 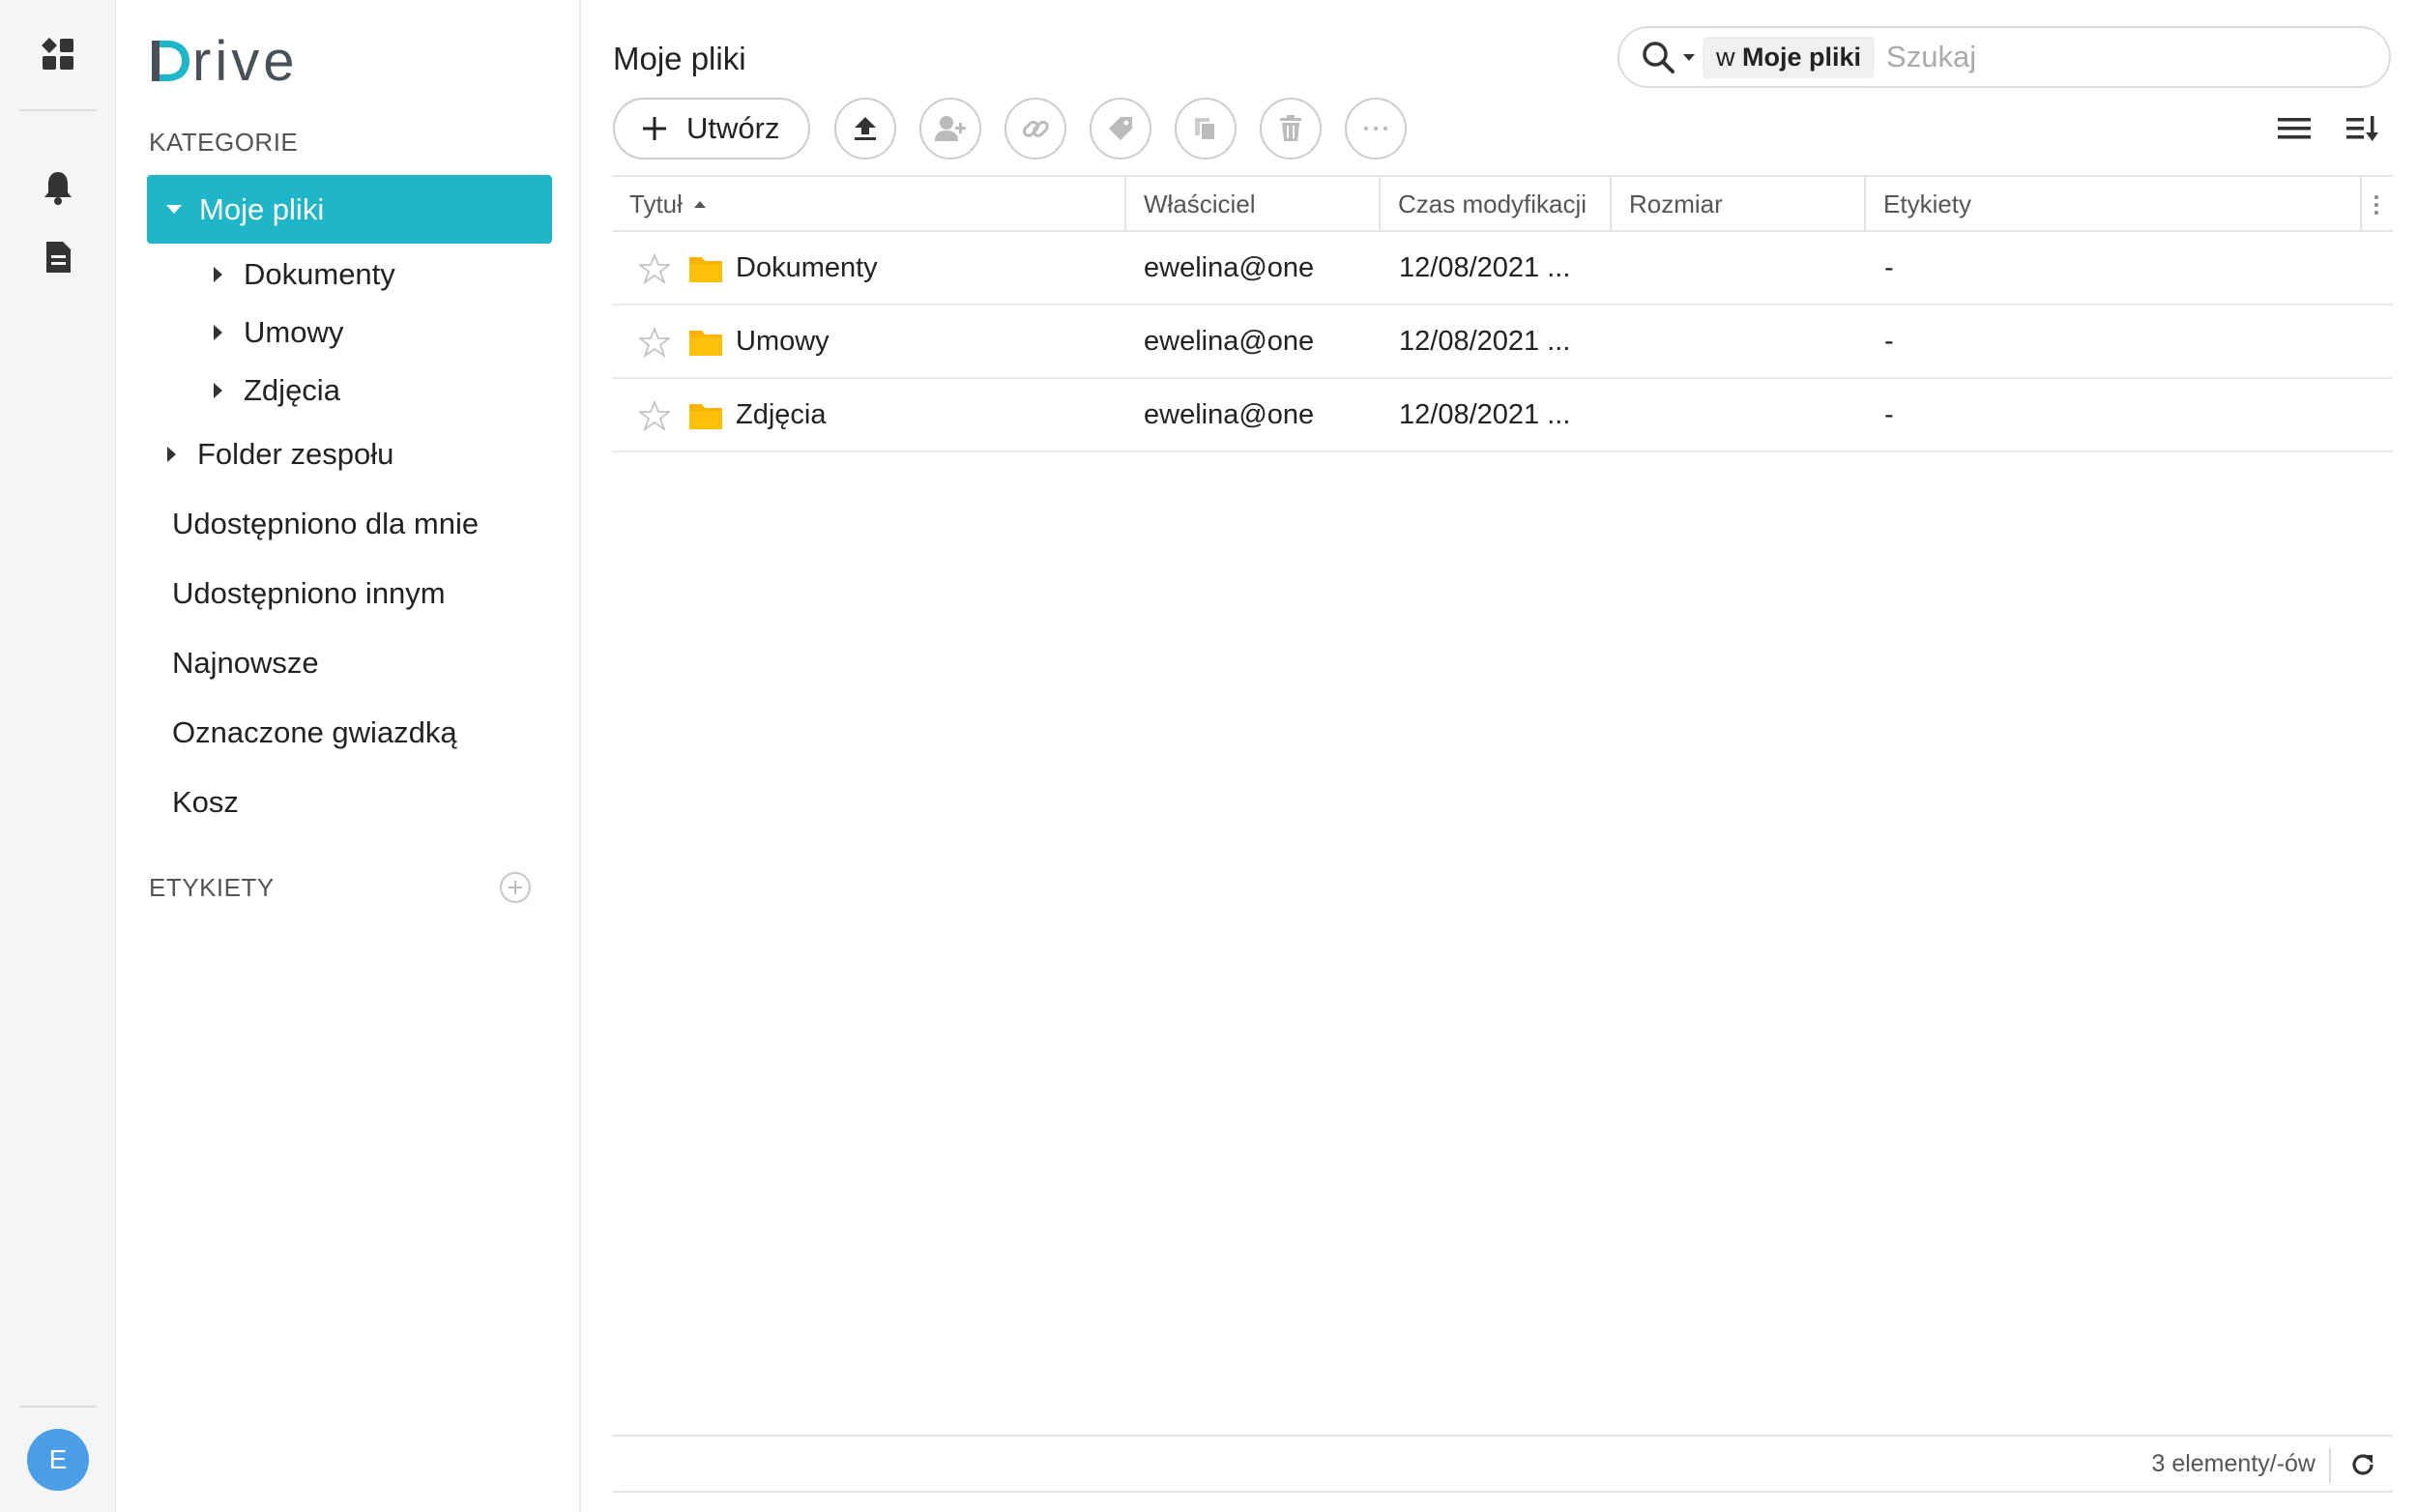 I want to click on sort-button, so click(x=2363, y=128).